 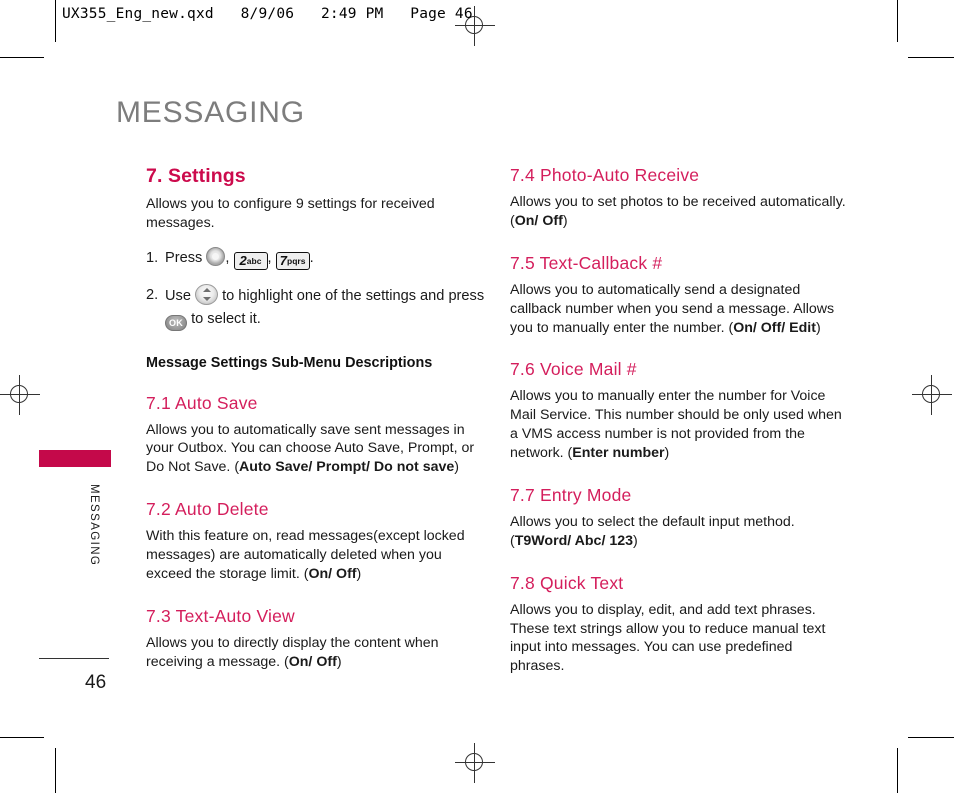 What do you see at coordinates (289, 362) in the screenshot?
I see `submenu-descriptions-heading: Message Settings Sub-Menu Descriptions` at bounding box center [289, 362].